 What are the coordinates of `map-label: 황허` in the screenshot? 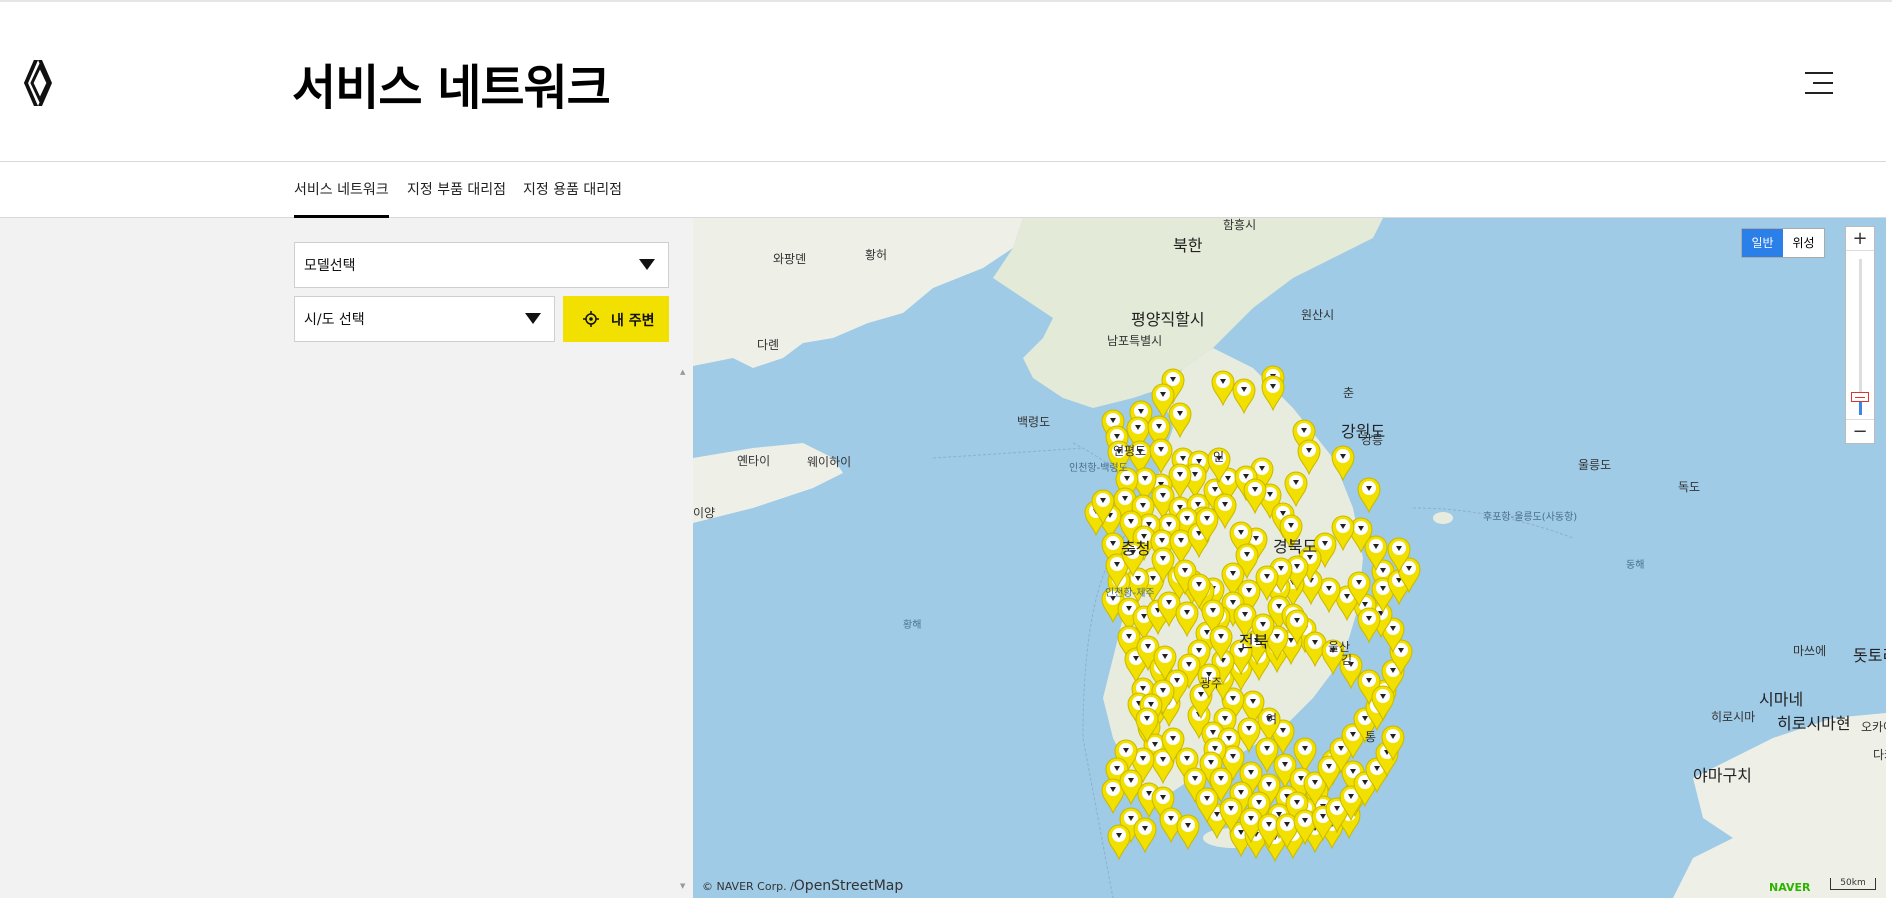 It's located at (876, 255).